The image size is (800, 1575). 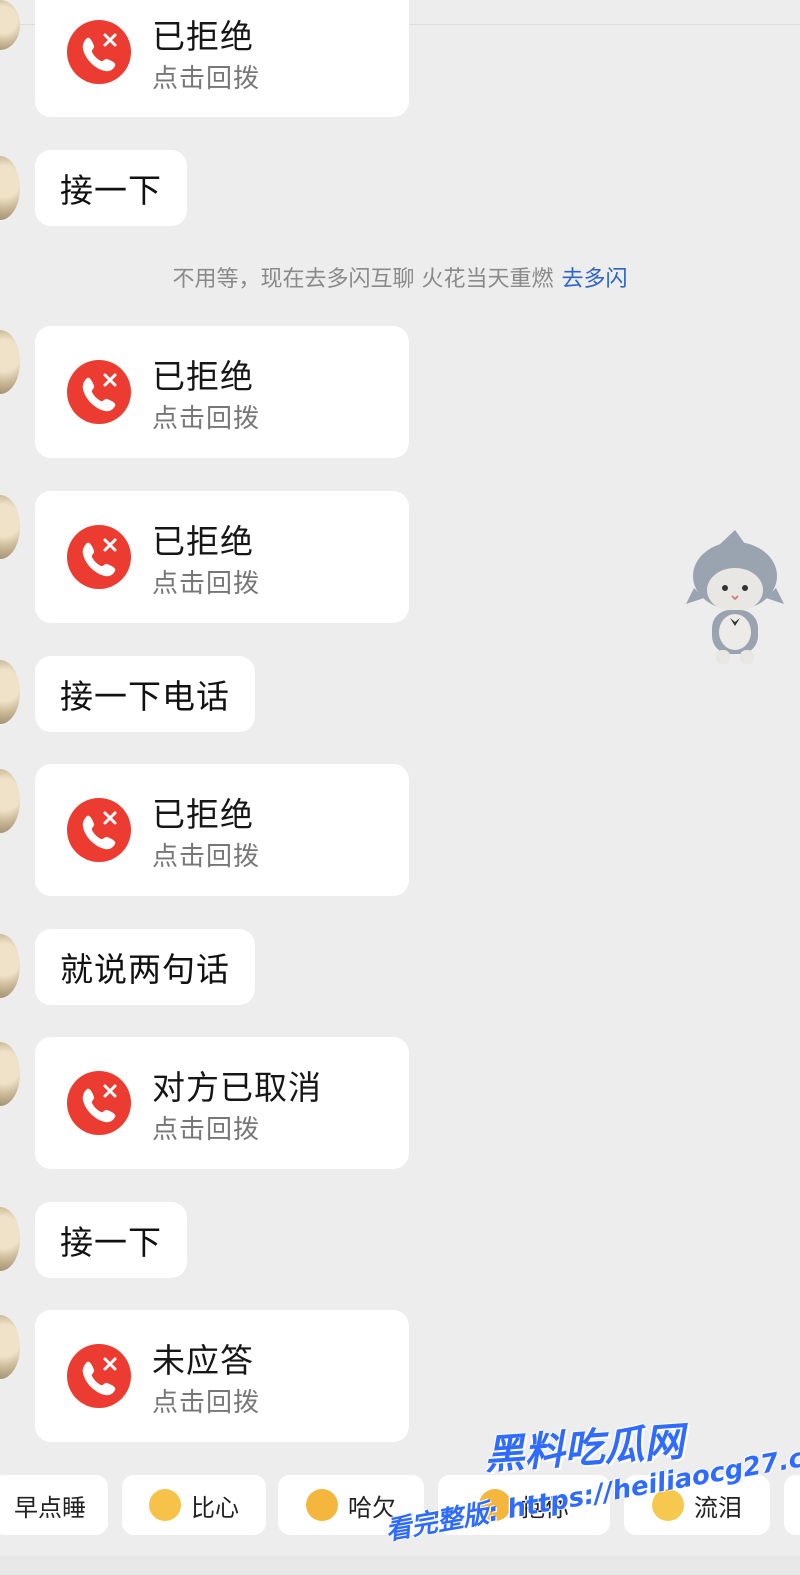 I want to click on system-notice-text: 不用等，现在去多闪互聊 火花当天重燃, so click(x=363, y=279).